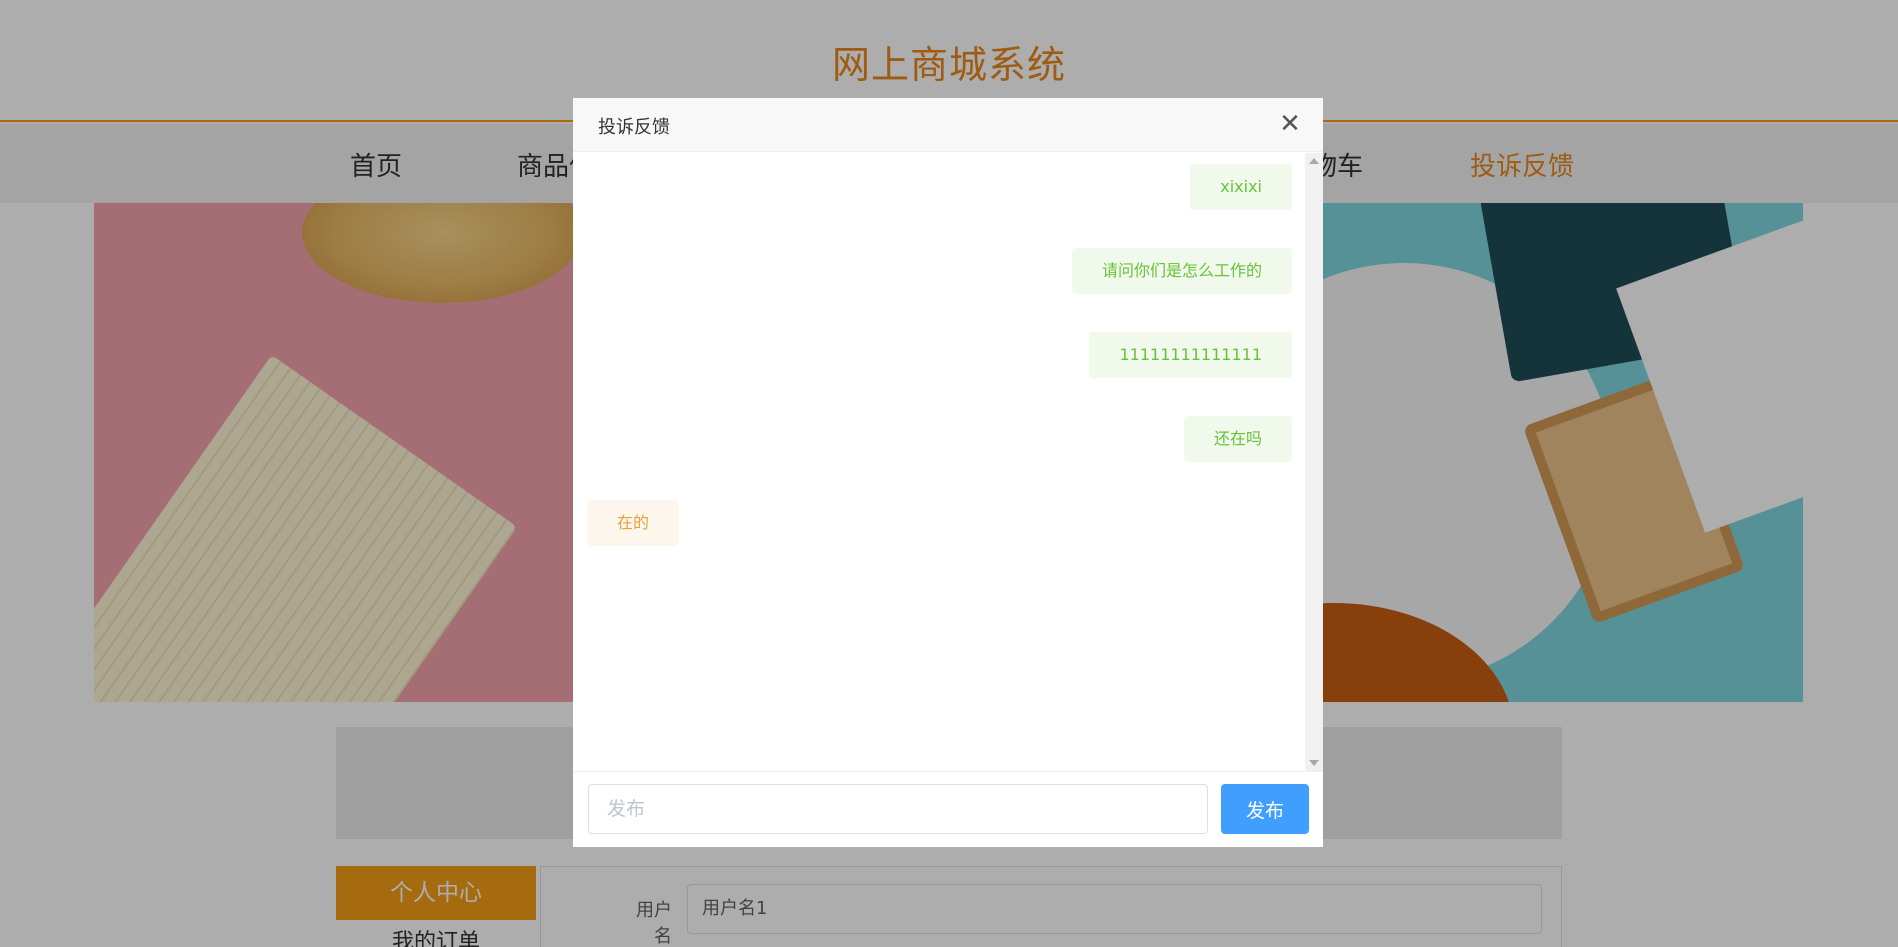  What do you see at coordinates (1265, 809) in the screenshot?
I see `post-button: 发布` at bounding box center [1265, 809].